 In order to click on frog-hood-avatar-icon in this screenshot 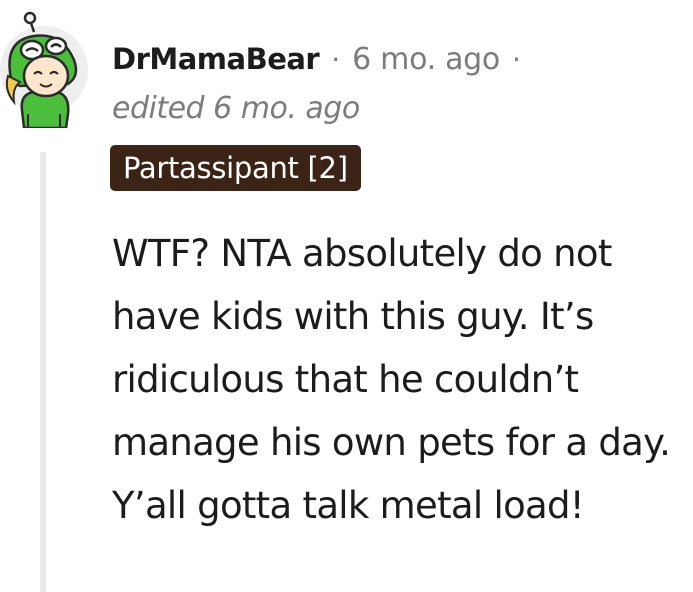, I will do `click(44, 70)`.